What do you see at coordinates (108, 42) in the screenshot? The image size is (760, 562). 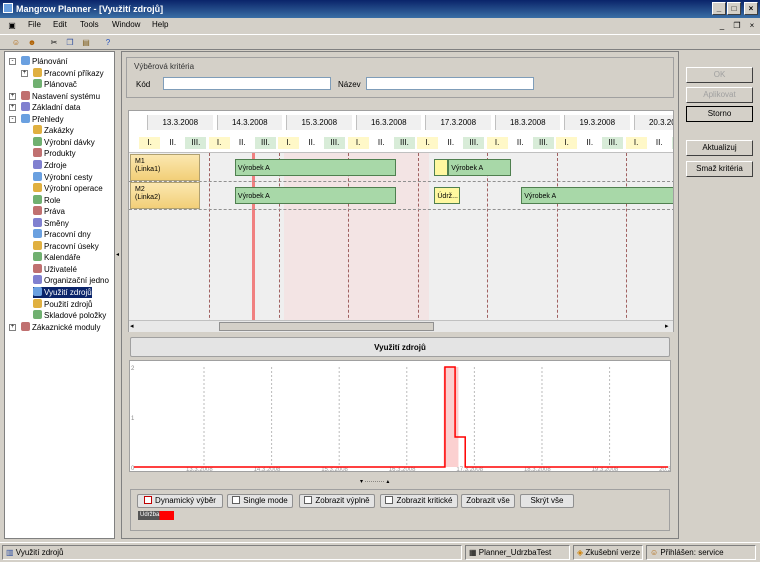 I see `help-icon: ?` at bounding box center [108, 42].